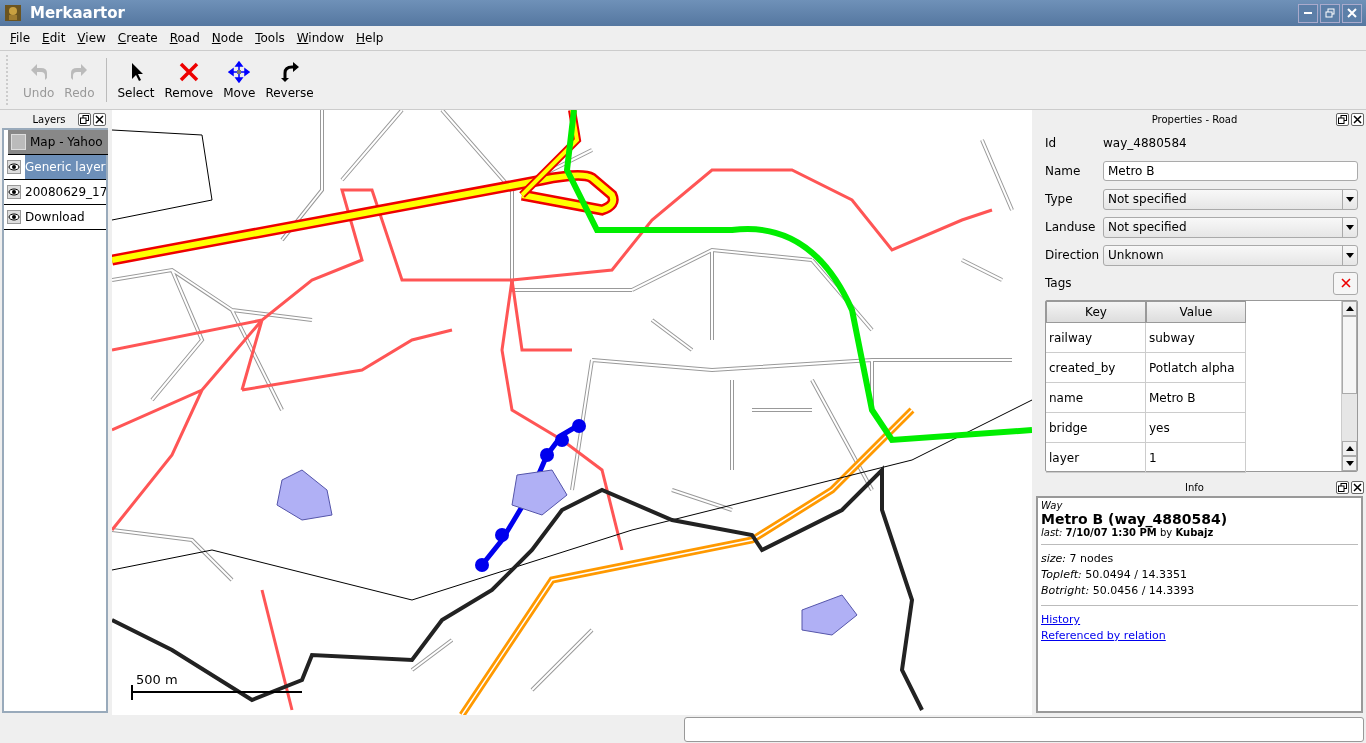 The width and height of the screenshot is (1366, 743). What do you see at coordinates (1194, 119) in the screenshot?
I see `panel-title: Properties - Road` at bounding box center [1194, 119].